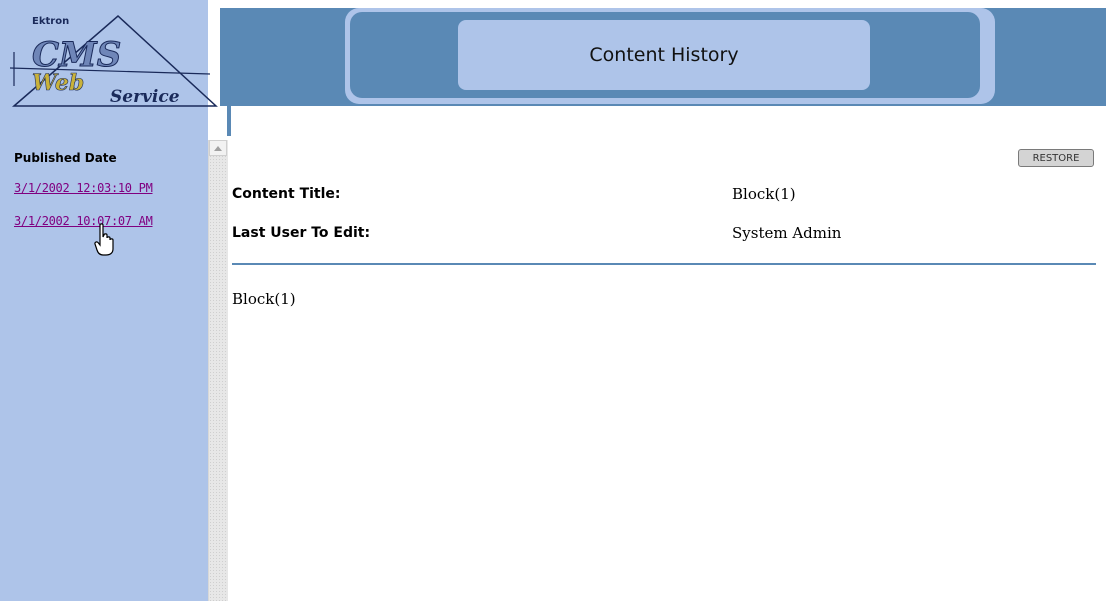 This screenshot has height=601, width=1106. I want to click on ektron-cms-logo: Ektron CMS Web Service, so click(114, 60).